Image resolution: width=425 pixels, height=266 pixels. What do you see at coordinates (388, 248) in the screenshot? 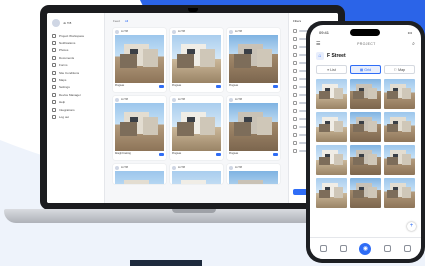
I see `documents-icon` at bounding box center [388, 248].